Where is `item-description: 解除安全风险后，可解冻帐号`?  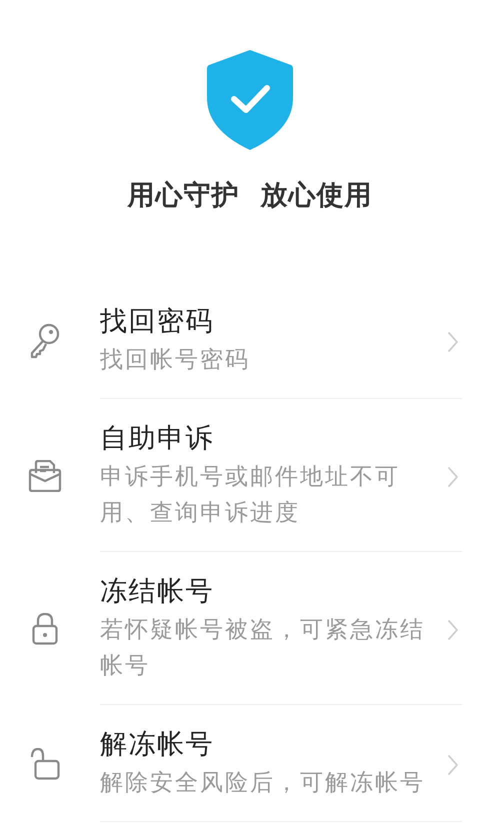 item-description: 解除安全风险后，可解冻帐号 is located at coordinates (263, 783).